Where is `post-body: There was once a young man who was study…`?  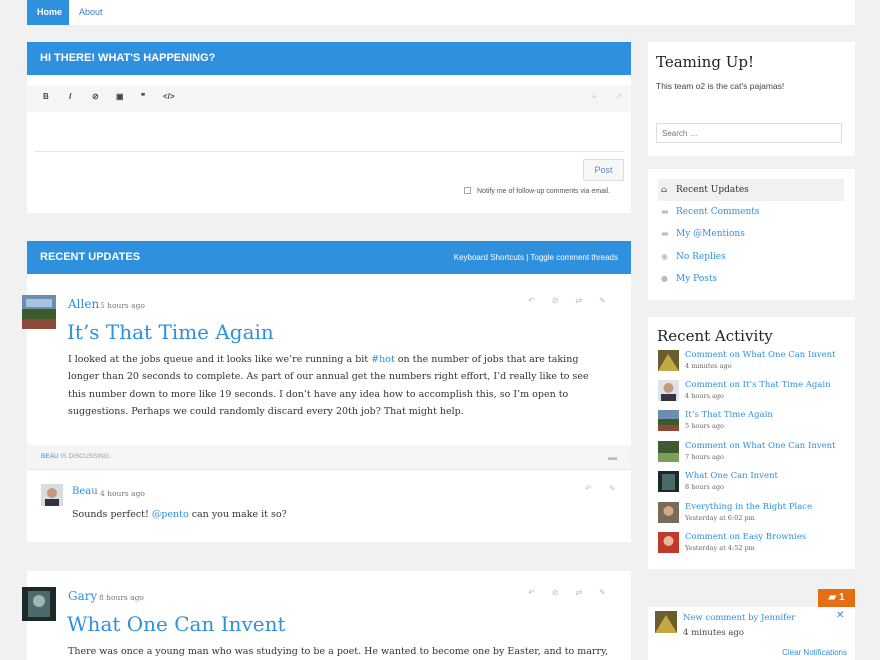 post-body: There was once a young man who was study… is located at coordinates (338, 651).